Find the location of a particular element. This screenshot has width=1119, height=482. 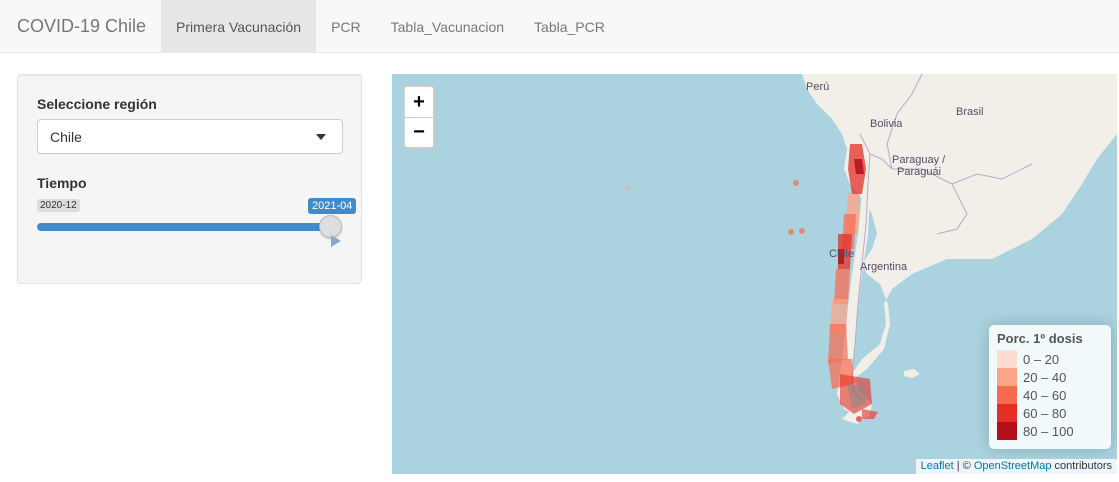

legend-item-label: 40 – 60 is located at coordinates (1045, 395).